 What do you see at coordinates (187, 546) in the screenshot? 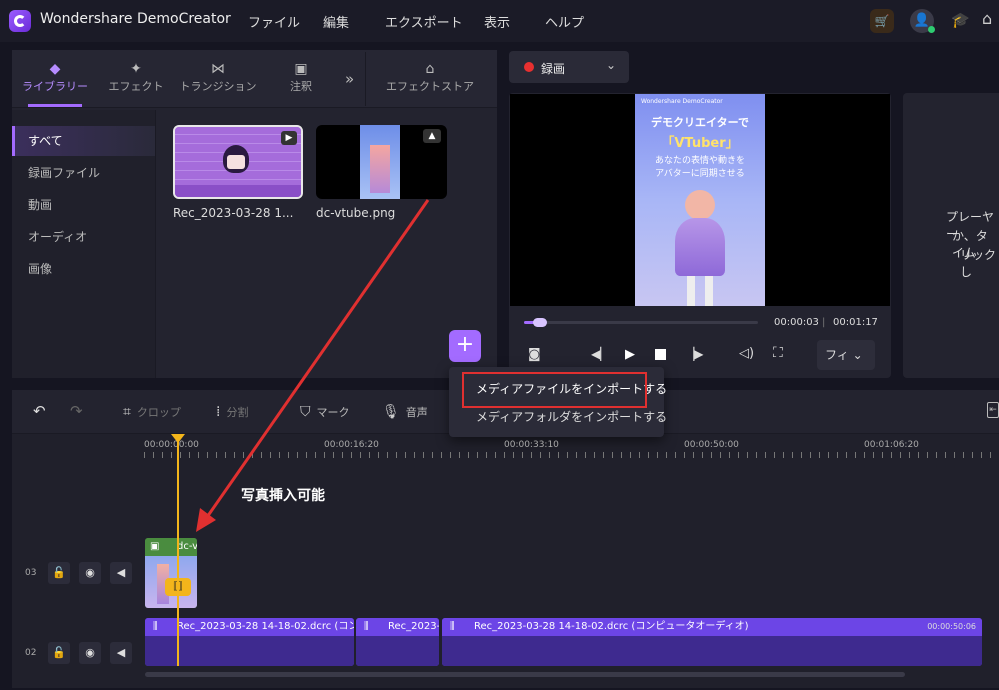
I see `clip-name: dc-v` at bounding box center [187, 546].